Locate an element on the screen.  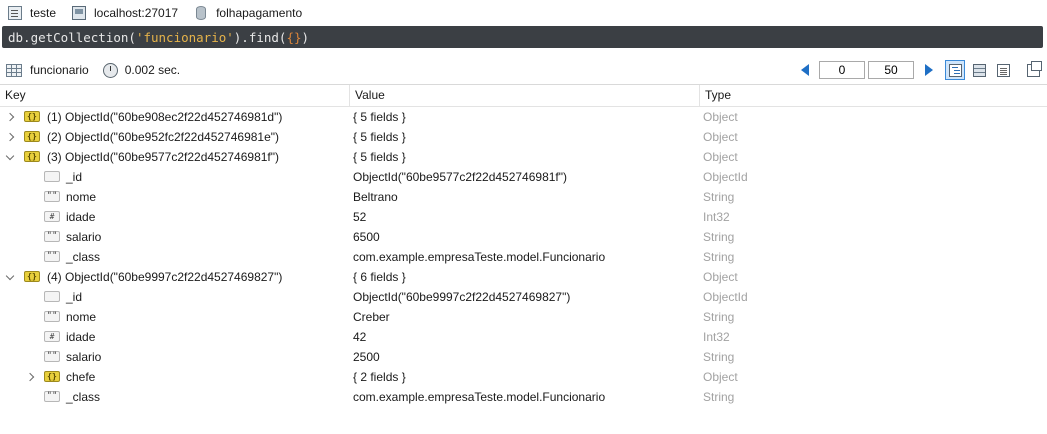
query-prefix: db.getCollection( is located at coordinates (72, 37).